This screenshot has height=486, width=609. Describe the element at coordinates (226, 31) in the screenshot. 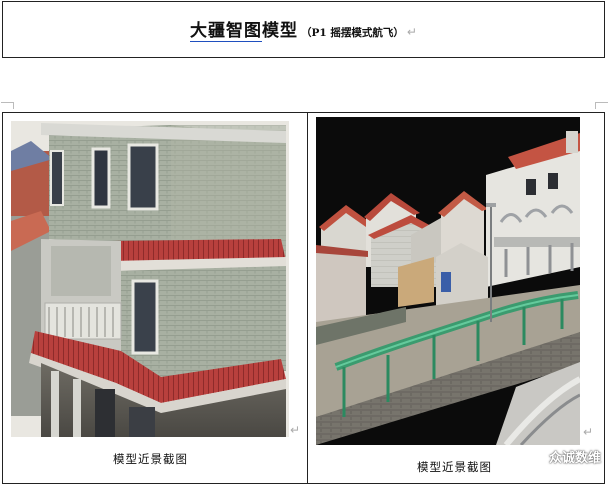

I see `title-underlined-text: 大疆智图` at that location.